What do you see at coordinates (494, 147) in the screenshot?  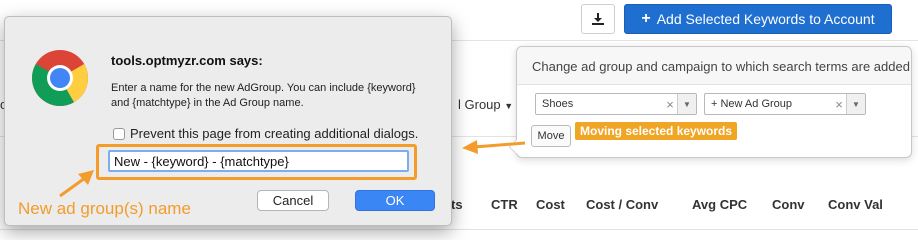 I see `arrow-to-input` at bounding box center [494, 147].